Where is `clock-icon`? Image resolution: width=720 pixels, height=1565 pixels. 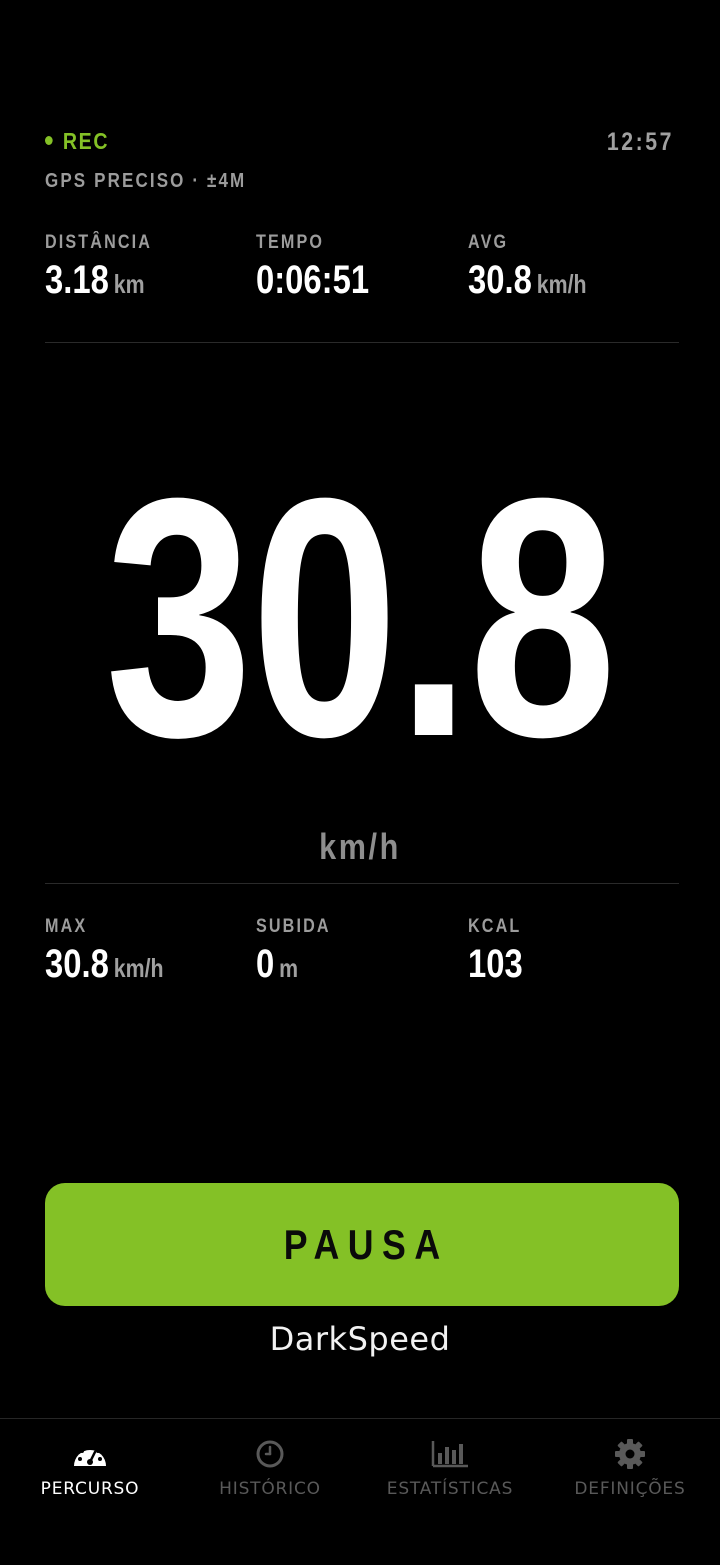
clock-icon is located at coordinates (270, 1454).